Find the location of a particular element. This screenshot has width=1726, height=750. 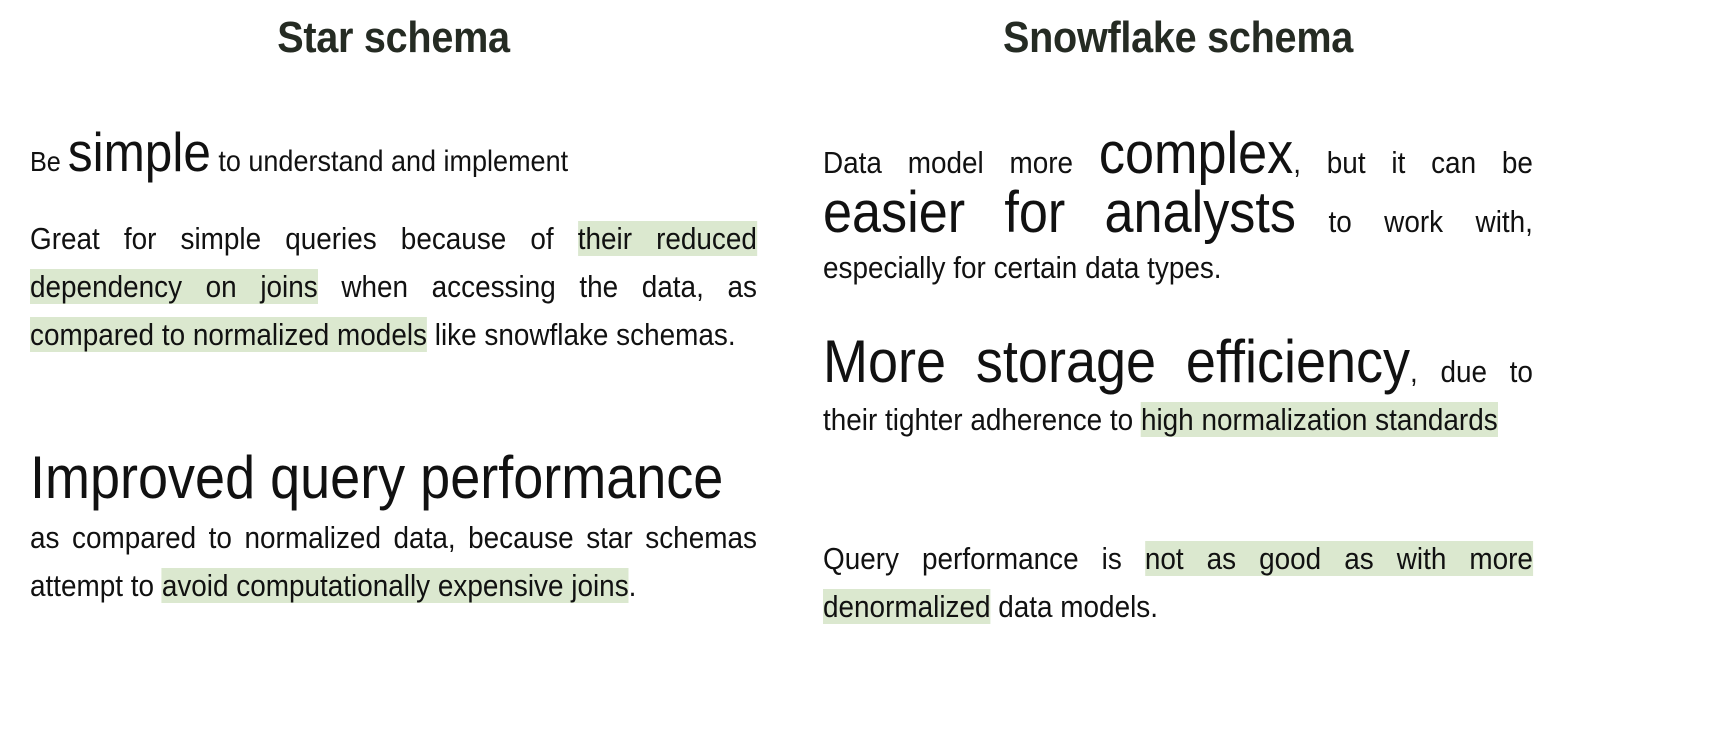

emphasis-run-simple: simple is located at coordinates (139, 152).